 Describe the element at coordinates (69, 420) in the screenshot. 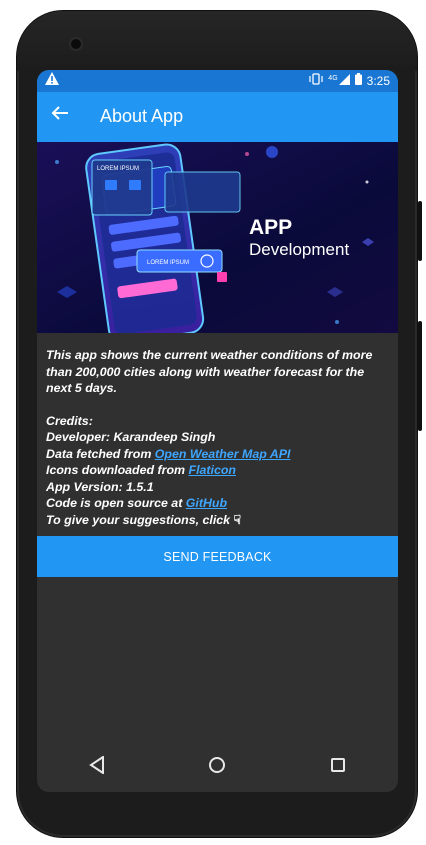

I see `credits-heading: Credits:` at that location.